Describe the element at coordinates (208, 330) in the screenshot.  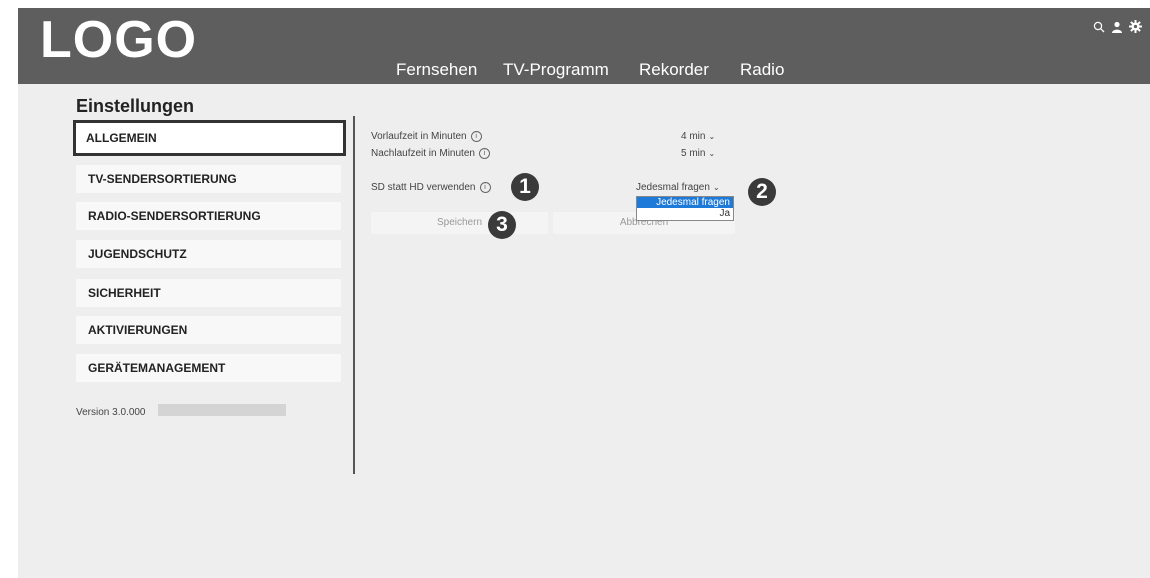
I see `sidebar-item-aktivierungen: AKTIVIERUNGEN` at that location.